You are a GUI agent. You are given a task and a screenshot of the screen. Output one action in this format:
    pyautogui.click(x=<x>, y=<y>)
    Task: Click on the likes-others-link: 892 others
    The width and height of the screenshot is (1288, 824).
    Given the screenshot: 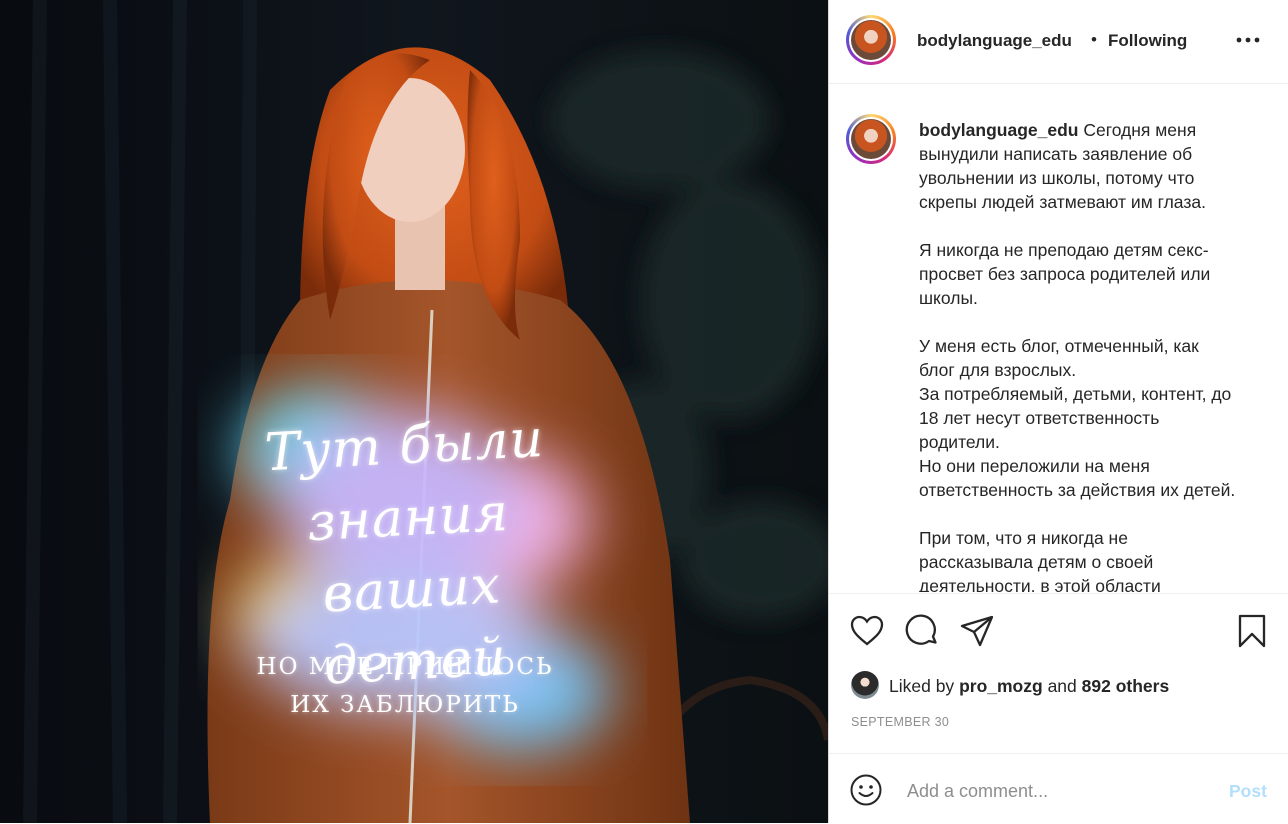 What is the action you would take?
    pyautogui.click(x=1126, y=686)
    